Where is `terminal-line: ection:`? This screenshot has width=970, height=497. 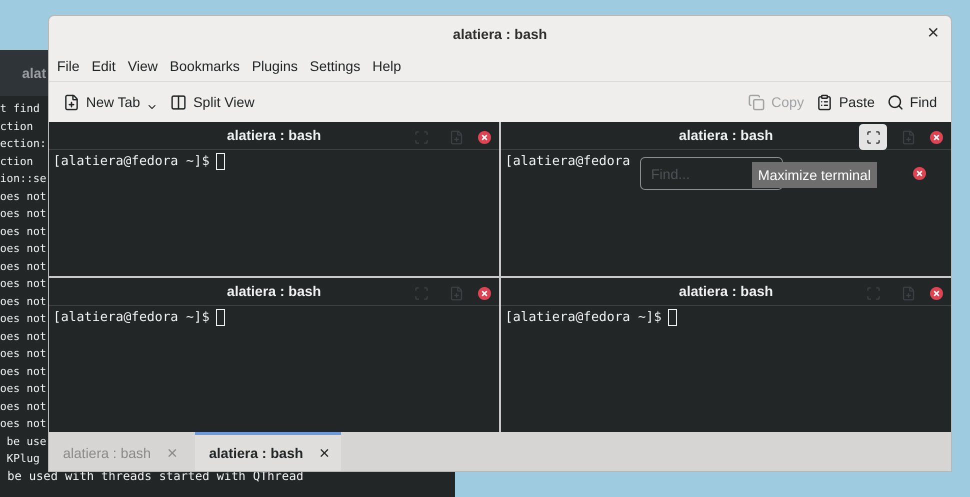 terminal-line: ection: is located at coordinates (23, 144).